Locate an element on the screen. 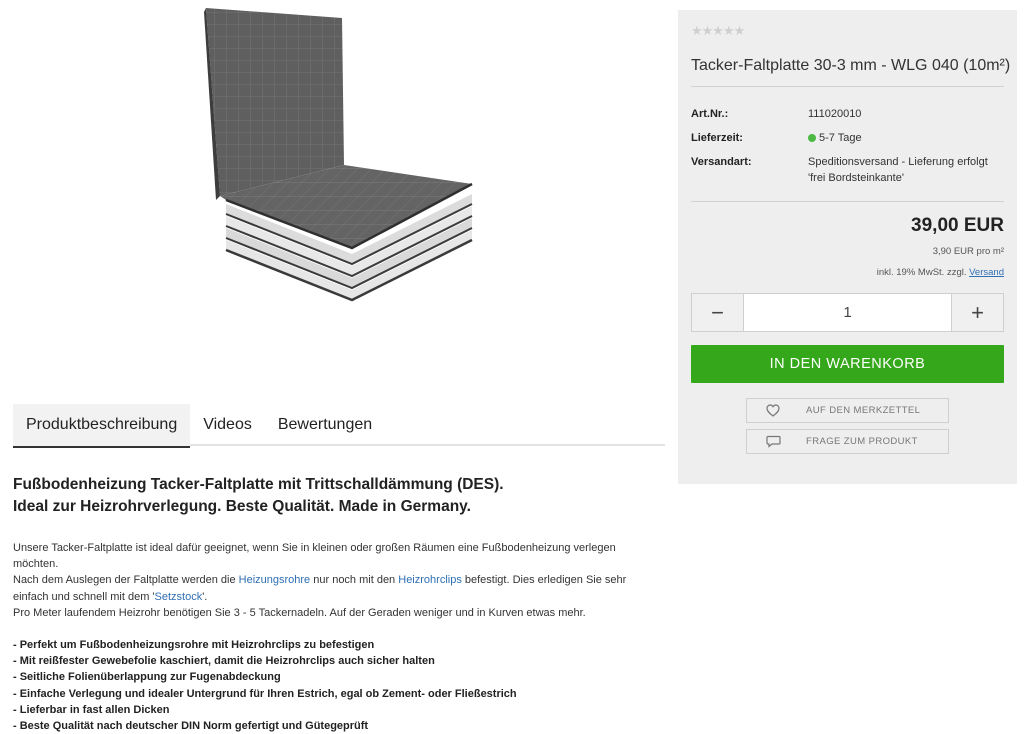 This screenshot has width=1032, height=734. property-value: 5-7 Tage is located at coordinates (906, 138).